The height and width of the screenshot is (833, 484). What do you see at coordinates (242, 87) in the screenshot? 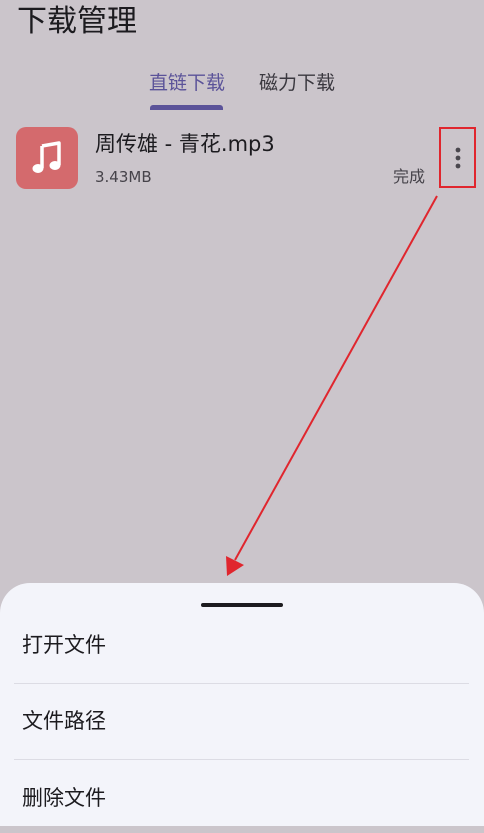
I see `tab-bar: 直链下载 磁力下载` at bounding box center [242, 87].